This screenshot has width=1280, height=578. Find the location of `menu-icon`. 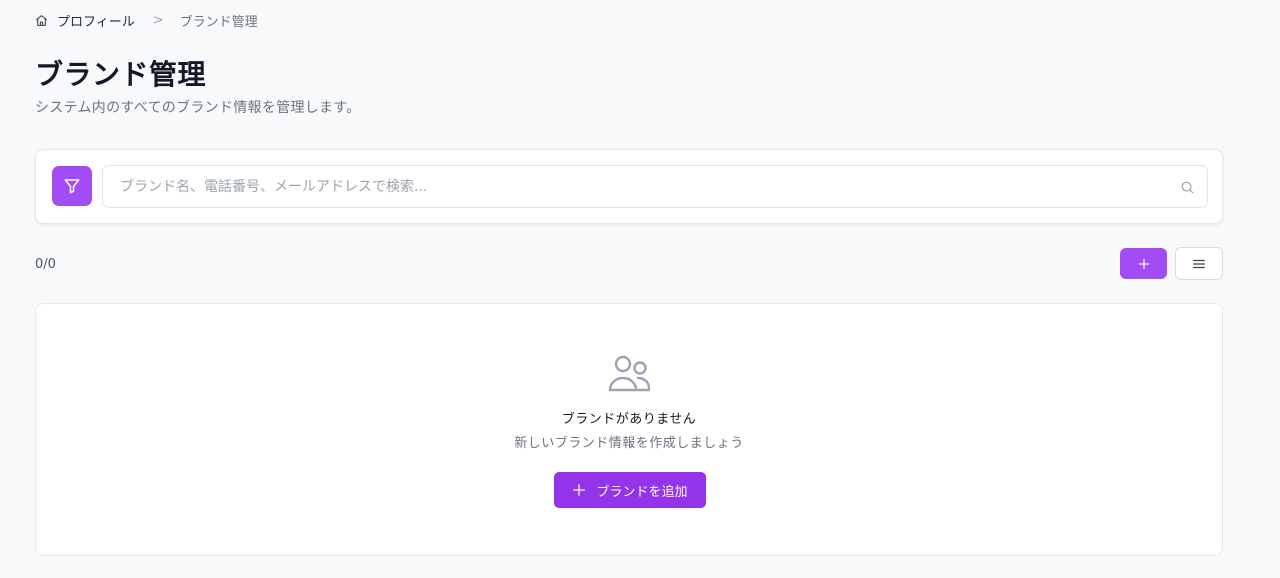

menu-icon is located at coordinates (1199, 263).